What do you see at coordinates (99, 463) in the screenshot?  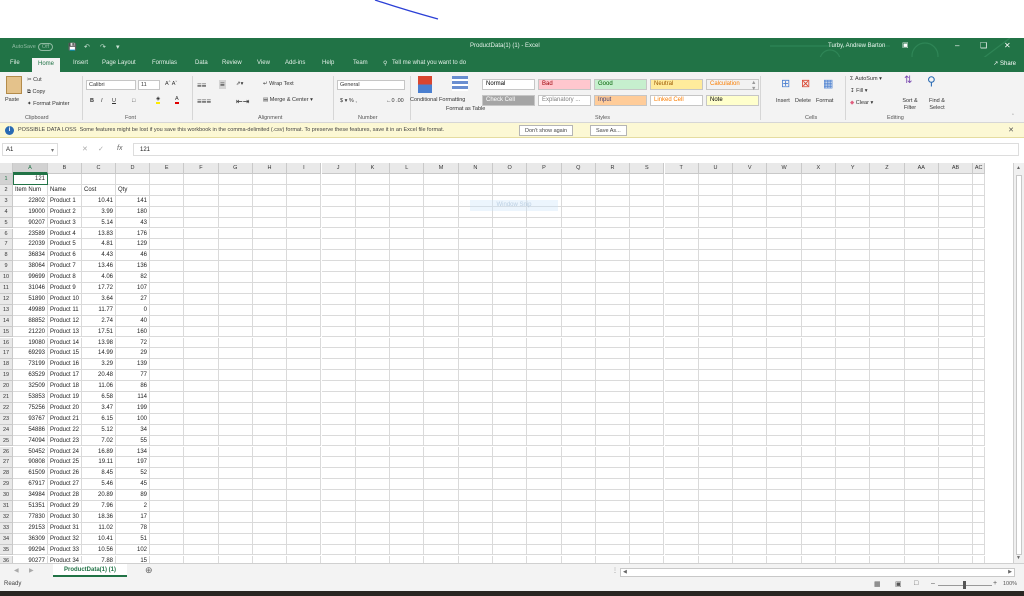 I see `cell-c27: 19.11` at bounding box center [99, 463].